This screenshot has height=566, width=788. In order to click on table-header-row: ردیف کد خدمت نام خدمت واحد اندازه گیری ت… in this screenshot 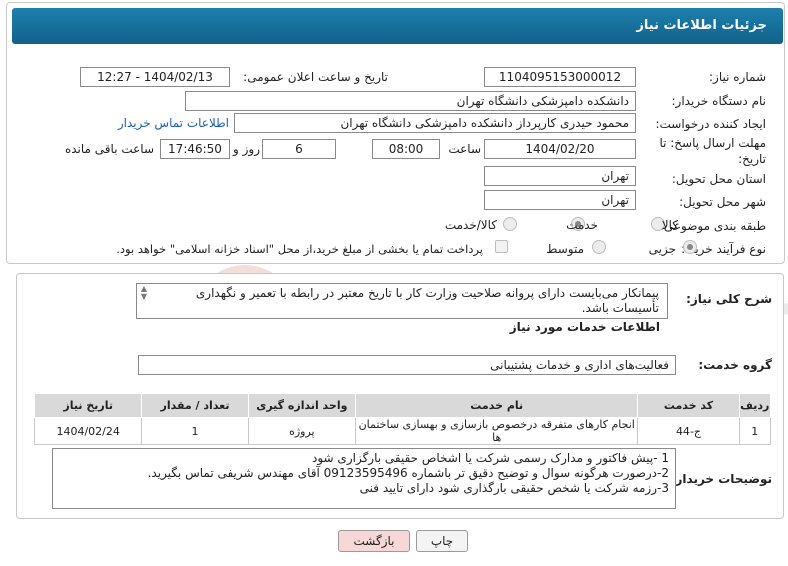, I will do `click(402, 405)`.